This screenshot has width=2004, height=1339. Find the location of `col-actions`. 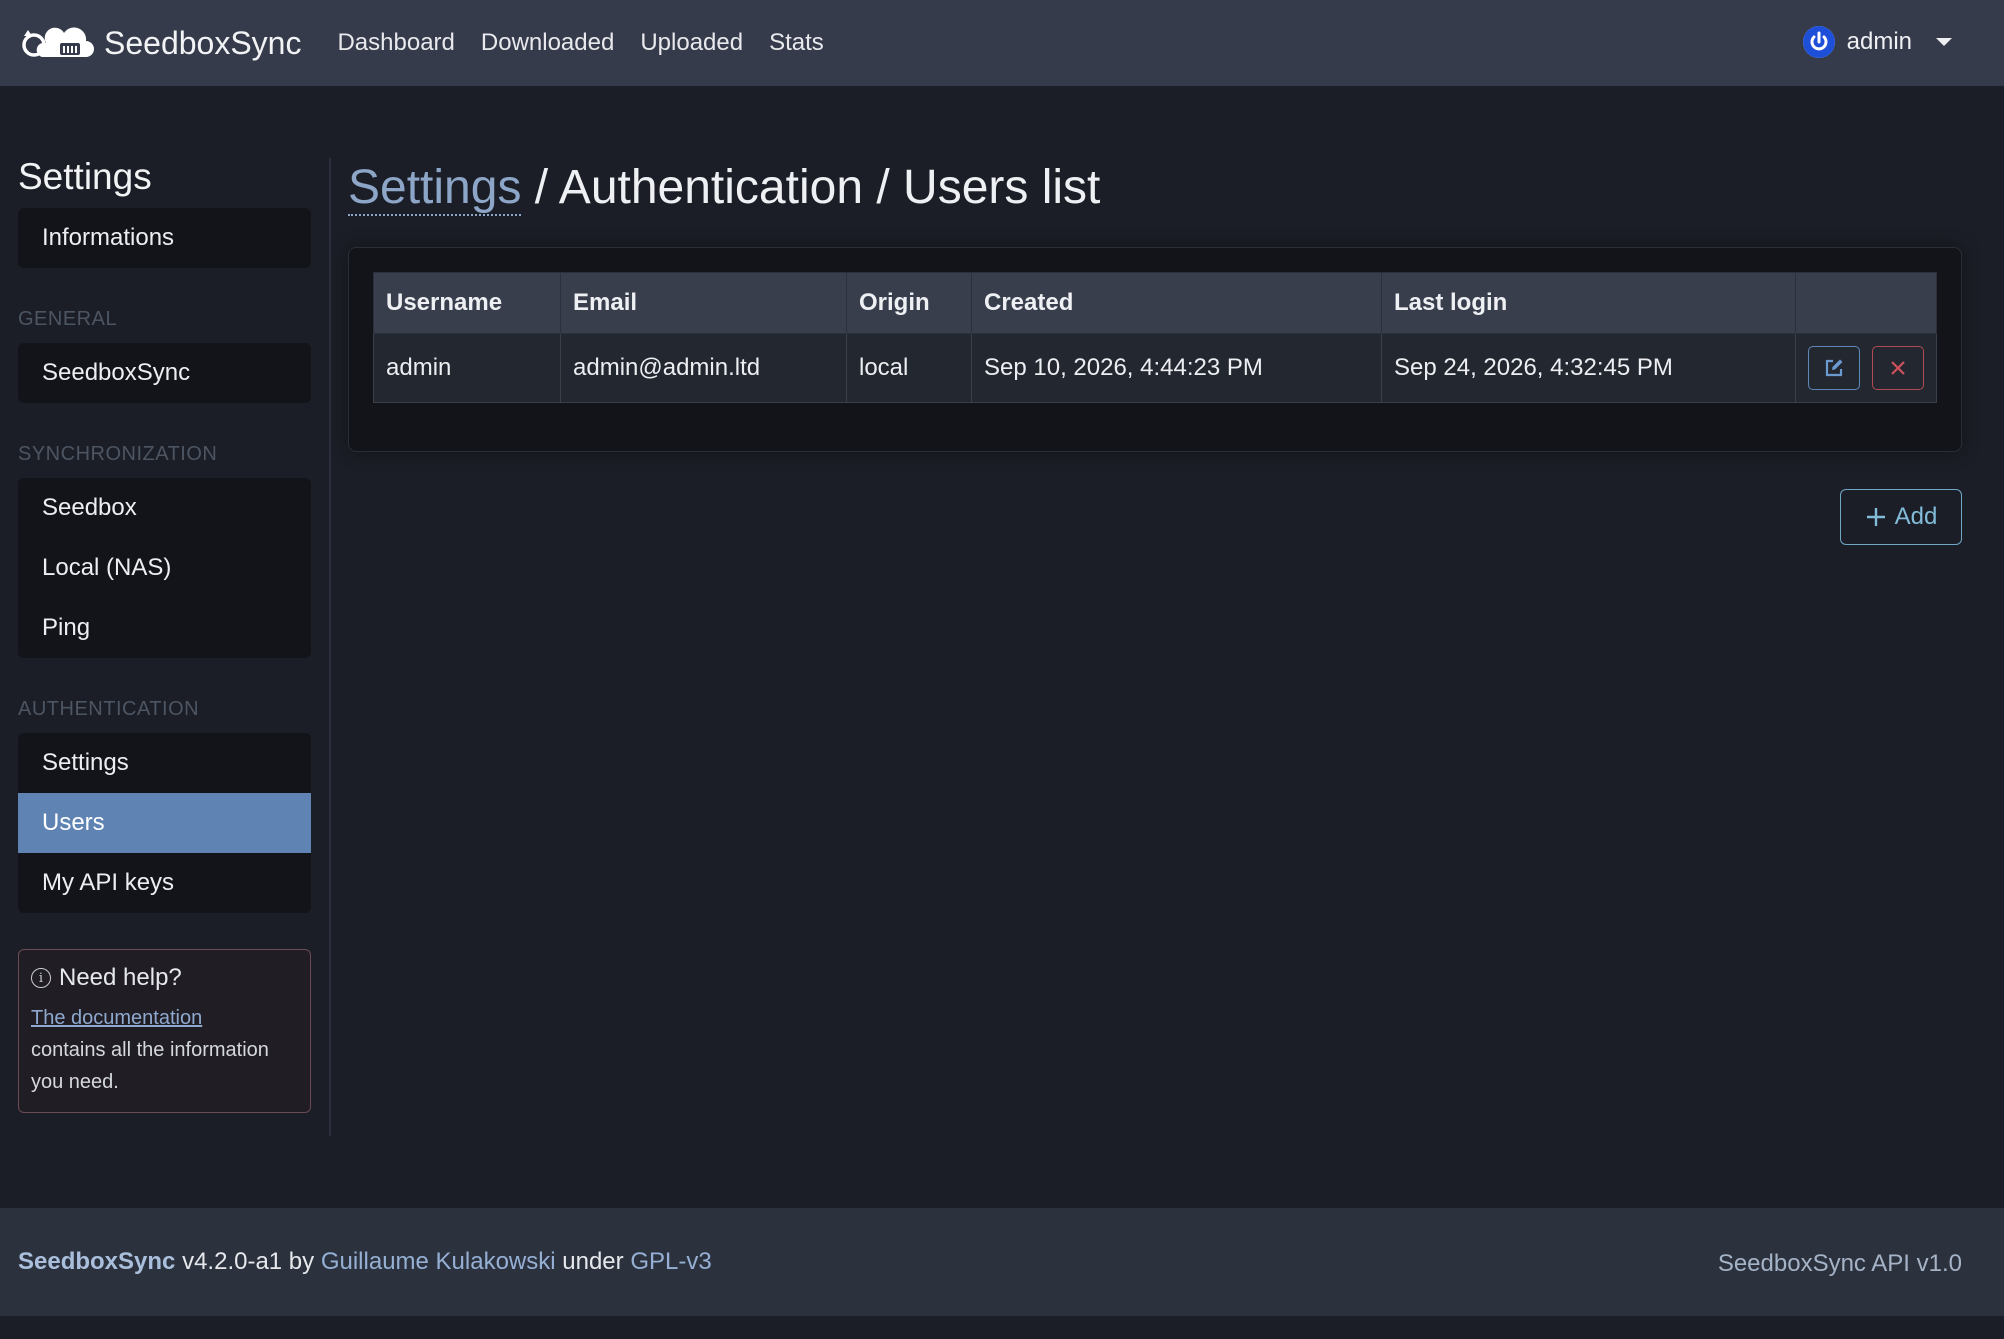

col-actions is located at coordinates (1866, 303).